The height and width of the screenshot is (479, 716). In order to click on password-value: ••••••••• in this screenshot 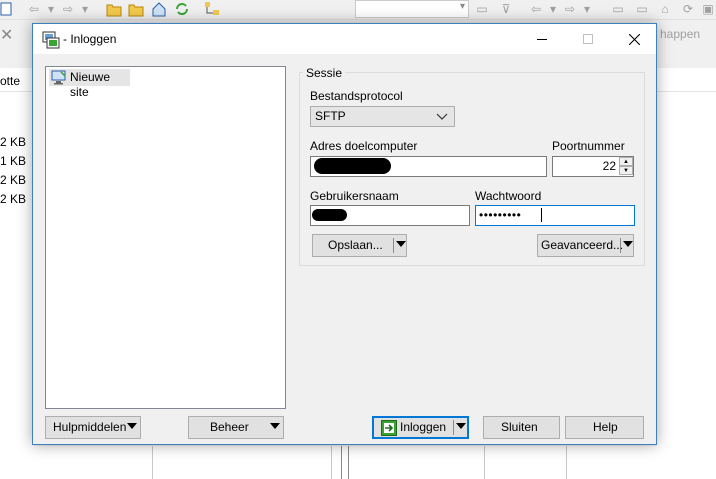, I will do `click(500, 215)`.